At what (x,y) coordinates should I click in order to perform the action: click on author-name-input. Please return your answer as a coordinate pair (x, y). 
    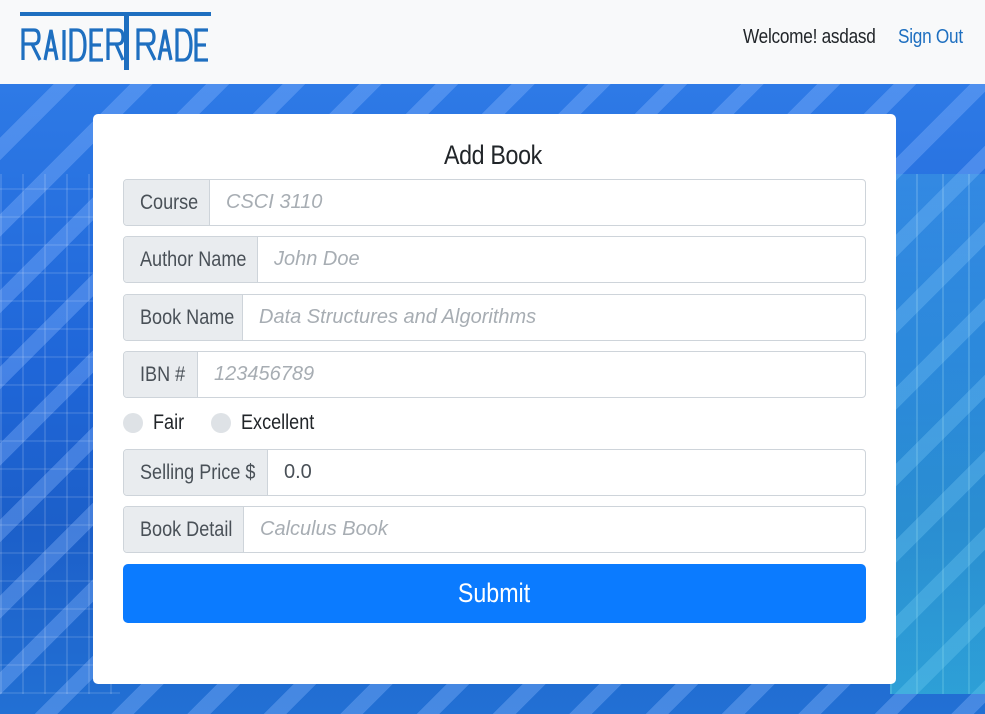
    Looking at the image, I should click on (561, 259).